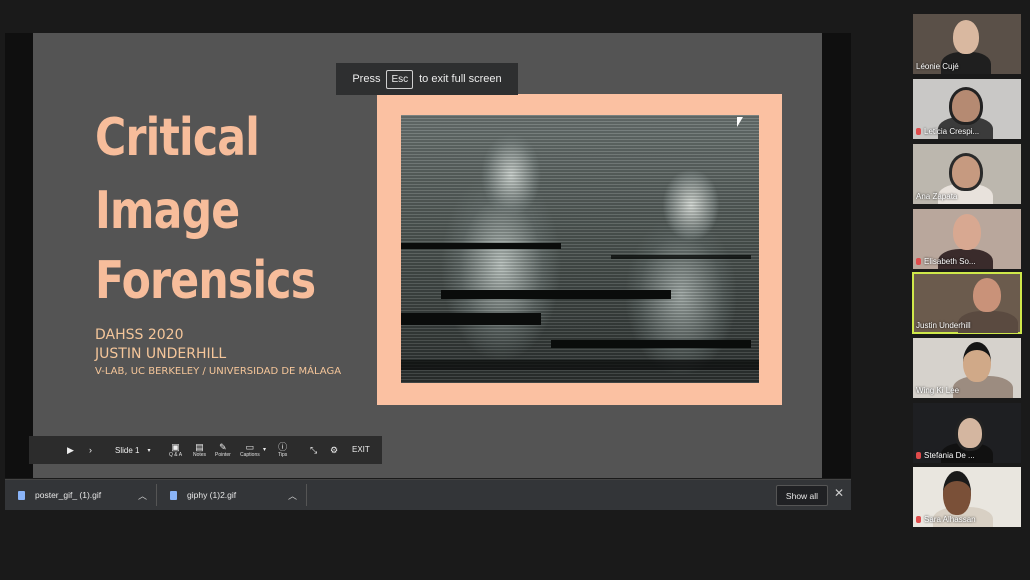  I want to click on participant-name: Ana Zapata, so click(936, 196).